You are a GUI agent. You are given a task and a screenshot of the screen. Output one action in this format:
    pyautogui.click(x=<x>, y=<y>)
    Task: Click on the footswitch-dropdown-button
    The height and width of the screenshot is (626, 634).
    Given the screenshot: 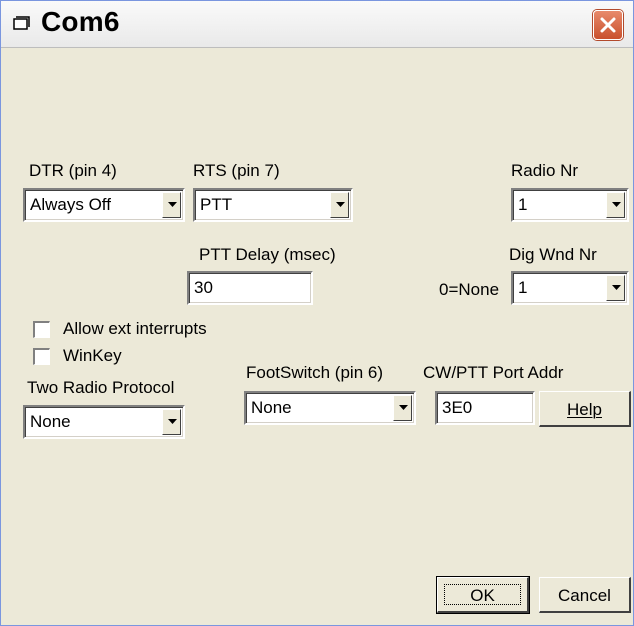 What is the action you would take?
    pyautogui.click(x=402, y=408)
    